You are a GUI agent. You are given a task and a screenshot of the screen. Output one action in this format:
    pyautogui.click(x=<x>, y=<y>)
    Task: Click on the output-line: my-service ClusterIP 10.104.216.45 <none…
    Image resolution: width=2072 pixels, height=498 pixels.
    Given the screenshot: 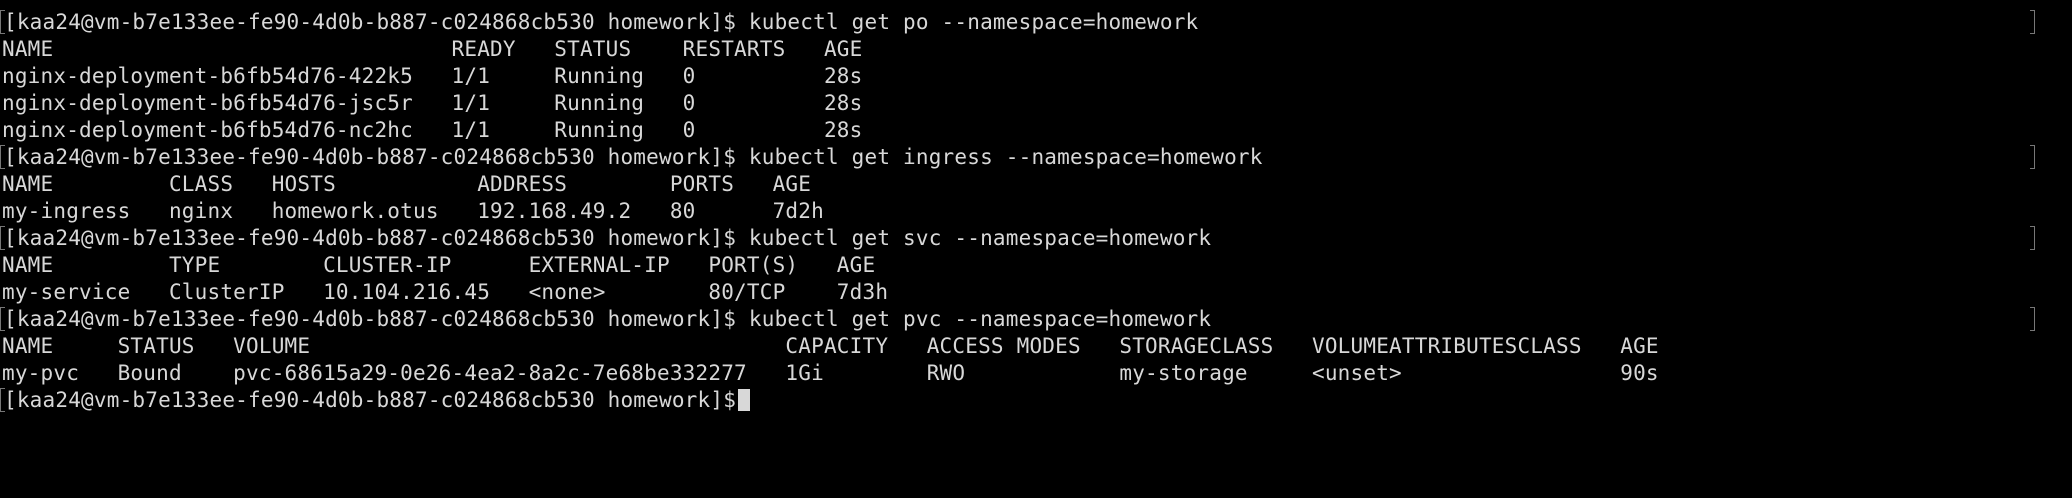 What is the action you would take?
    pyautogui.click(x=1036, y=292)
    